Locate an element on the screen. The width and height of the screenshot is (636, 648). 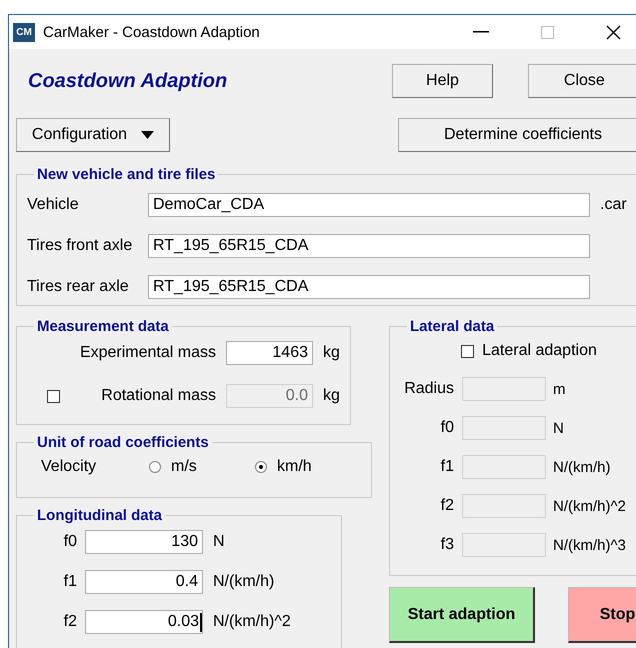
input-field: 1463 is located at coordinates (269, 353).